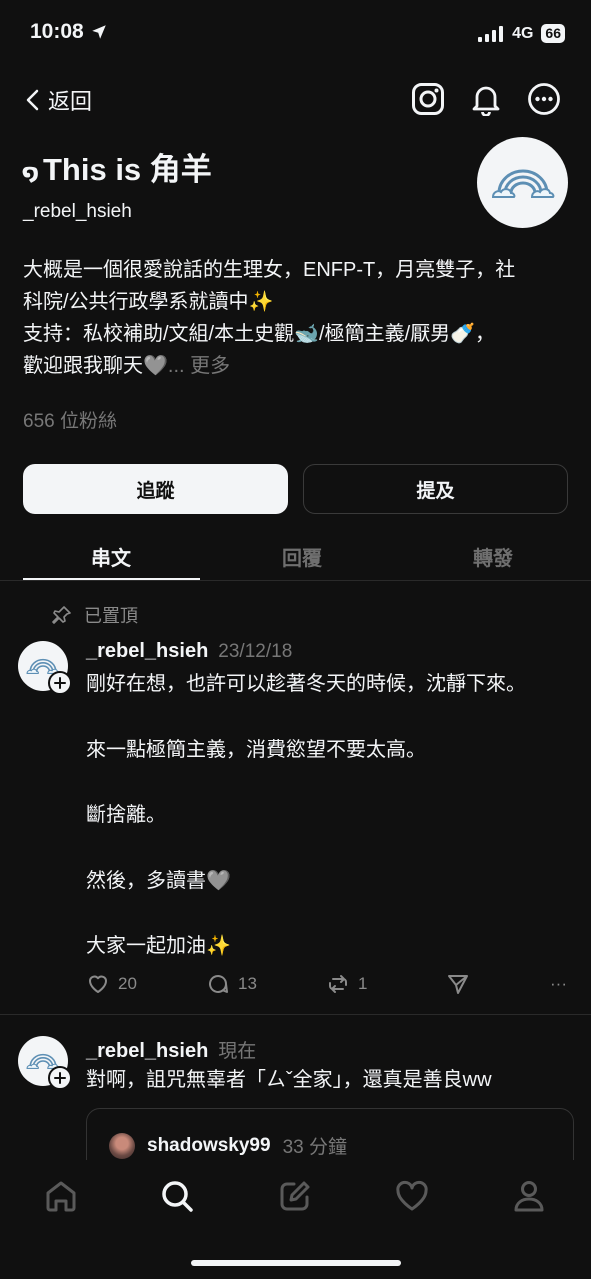 This screenshot has width=591, height=1279. Describe the element at coordinates (338, 984) in the screenshot. I see `repost-icon` at that location.